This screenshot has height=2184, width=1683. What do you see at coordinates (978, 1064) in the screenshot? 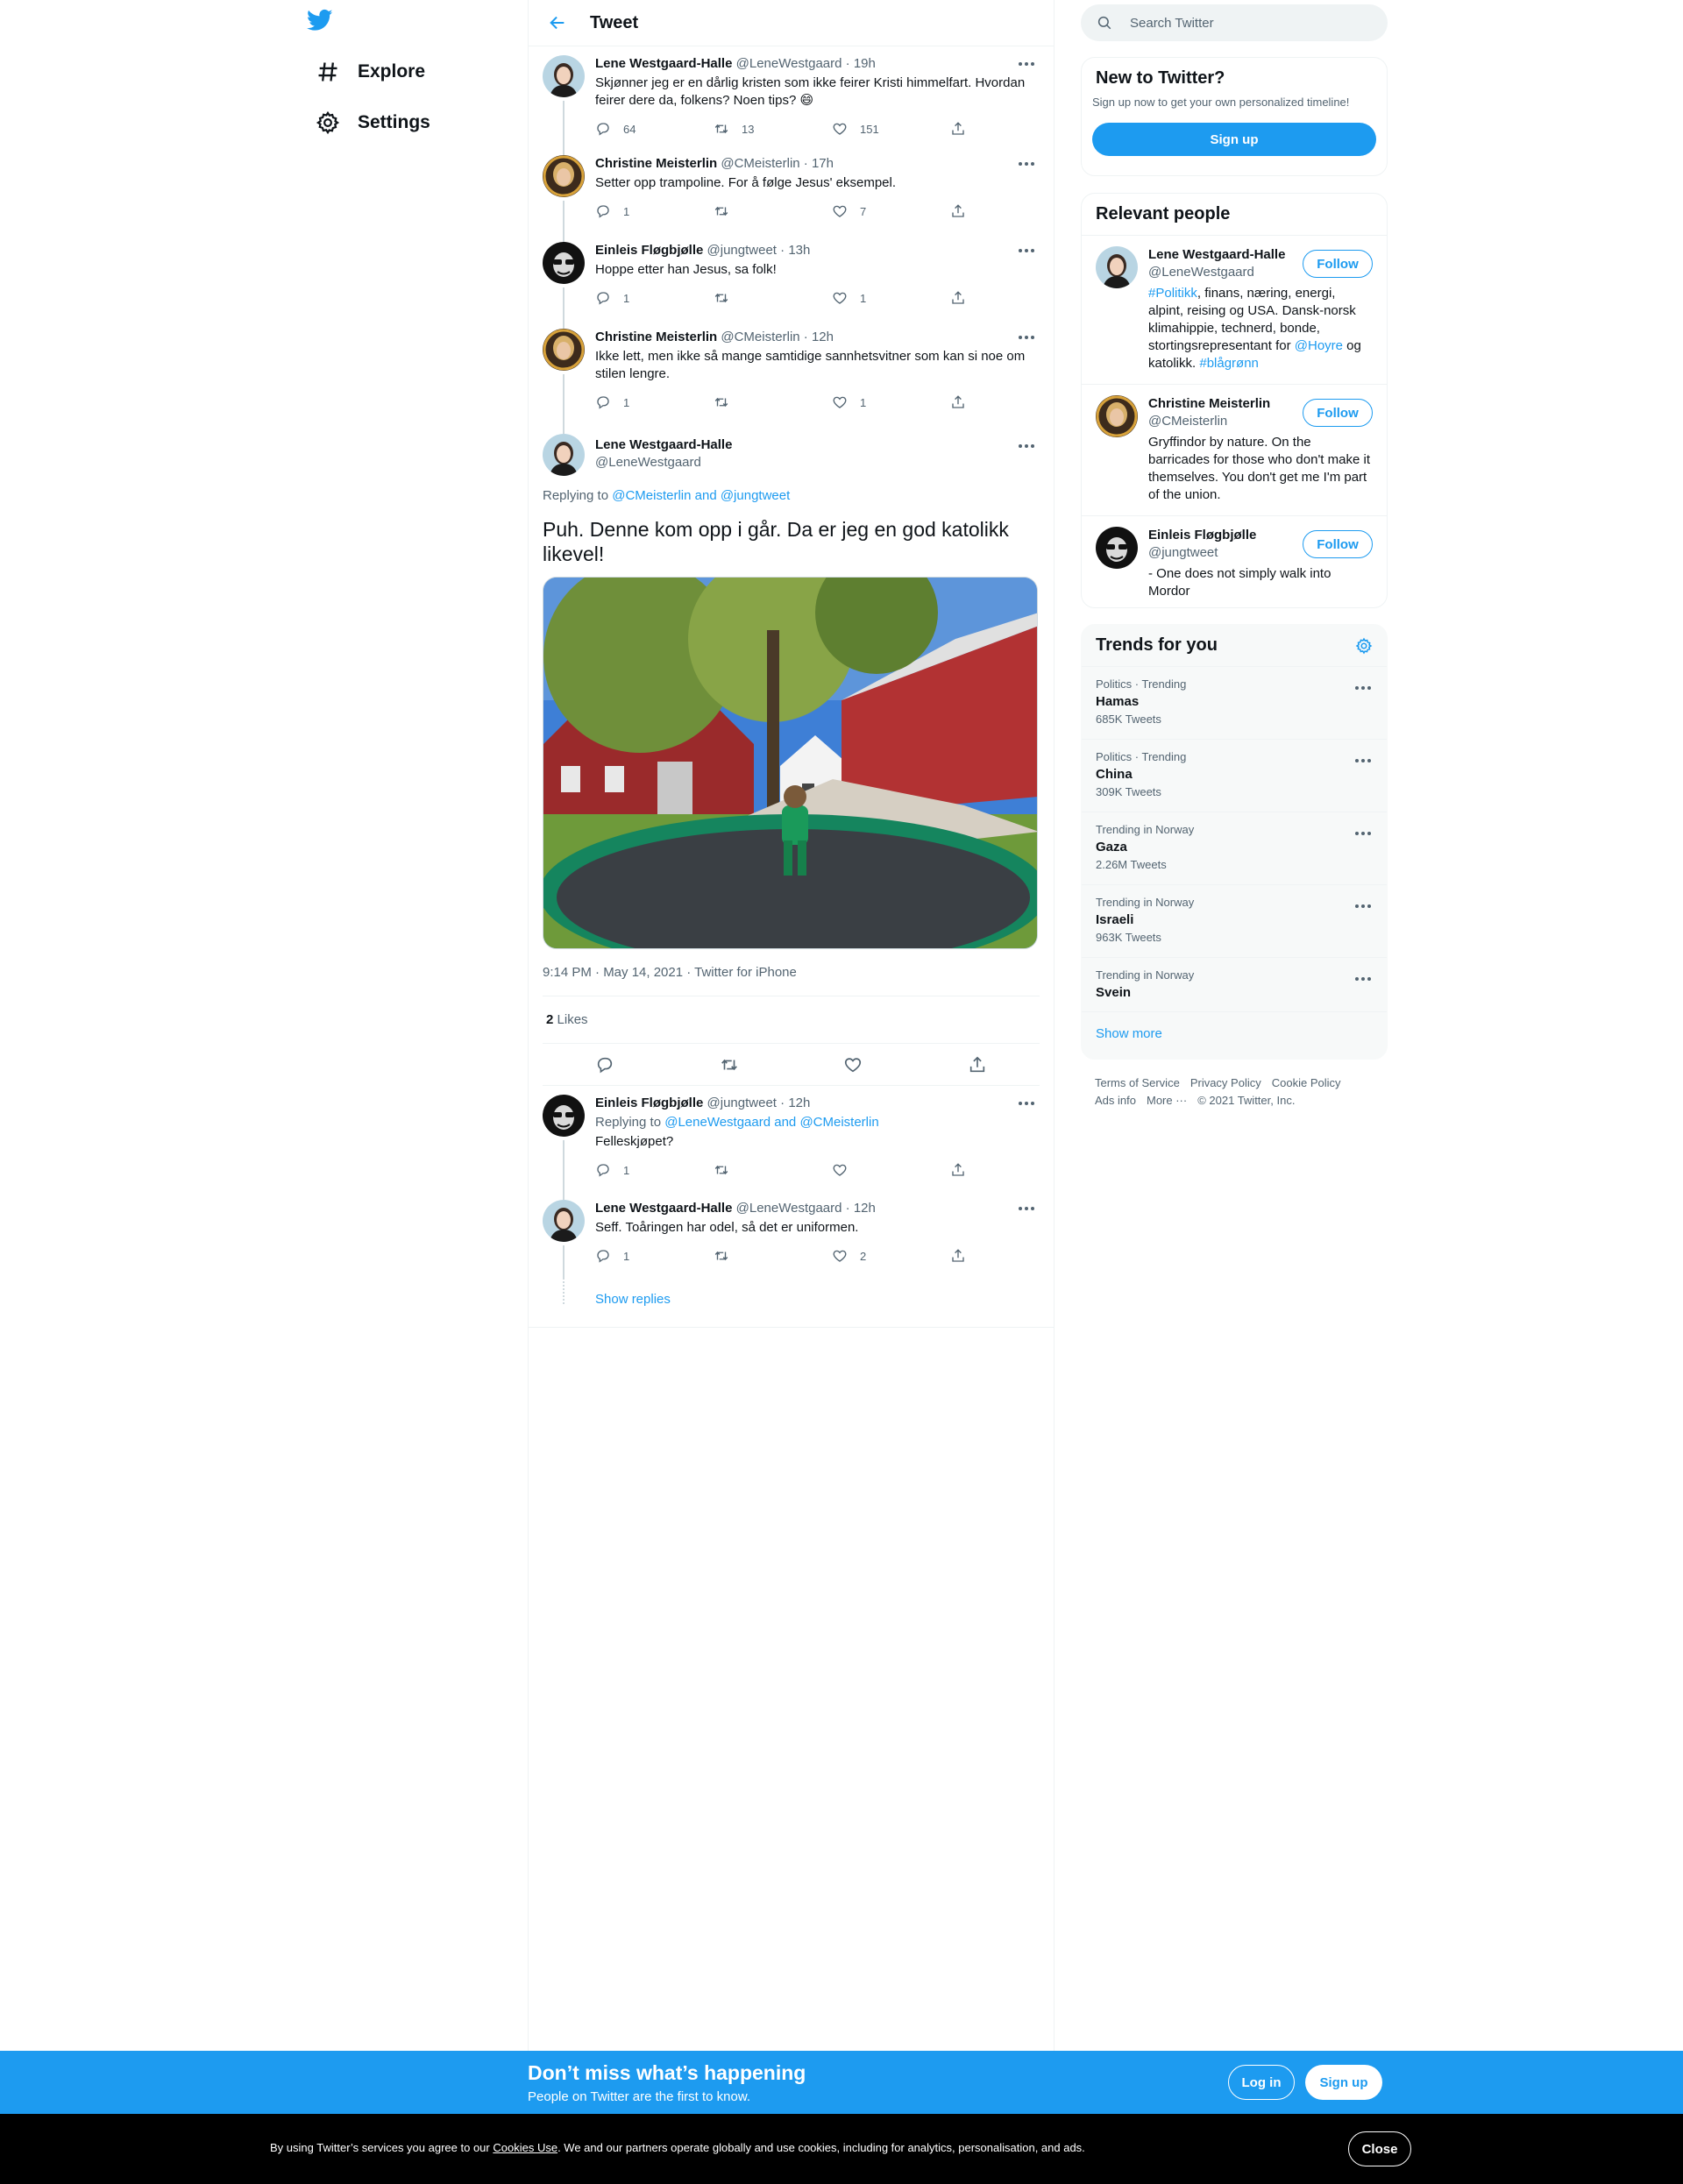
I see `share-icon` at bounding box center [978, 1064].